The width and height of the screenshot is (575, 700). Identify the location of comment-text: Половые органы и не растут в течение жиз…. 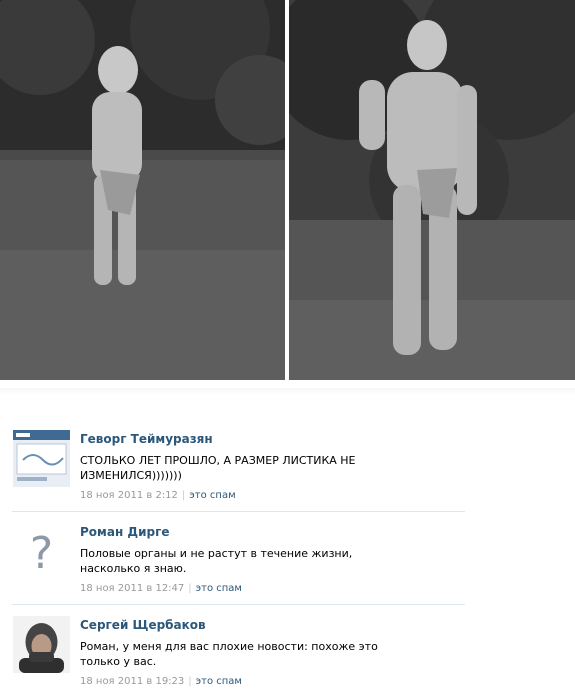
(216, 561).